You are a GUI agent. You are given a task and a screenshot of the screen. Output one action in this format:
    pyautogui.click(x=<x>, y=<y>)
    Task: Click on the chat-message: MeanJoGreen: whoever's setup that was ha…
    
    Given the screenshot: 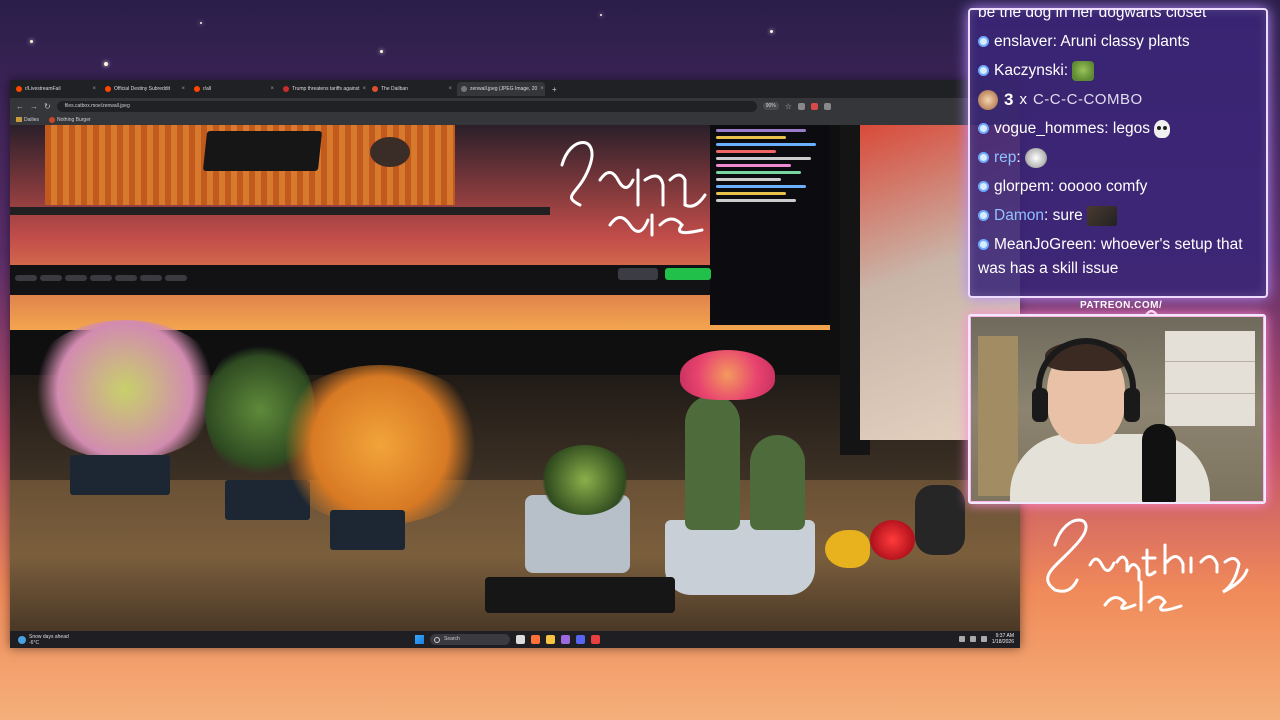 What is the action you would take?
    pyautogui.click(x=1110, y=256)
    